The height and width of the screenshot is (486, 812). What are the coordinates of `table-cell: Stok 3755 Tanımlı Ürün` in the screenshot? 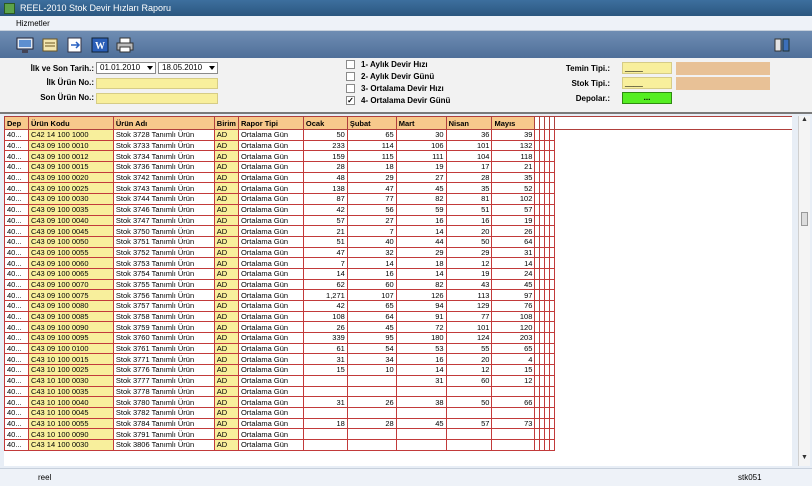 It's located at (163, 284).